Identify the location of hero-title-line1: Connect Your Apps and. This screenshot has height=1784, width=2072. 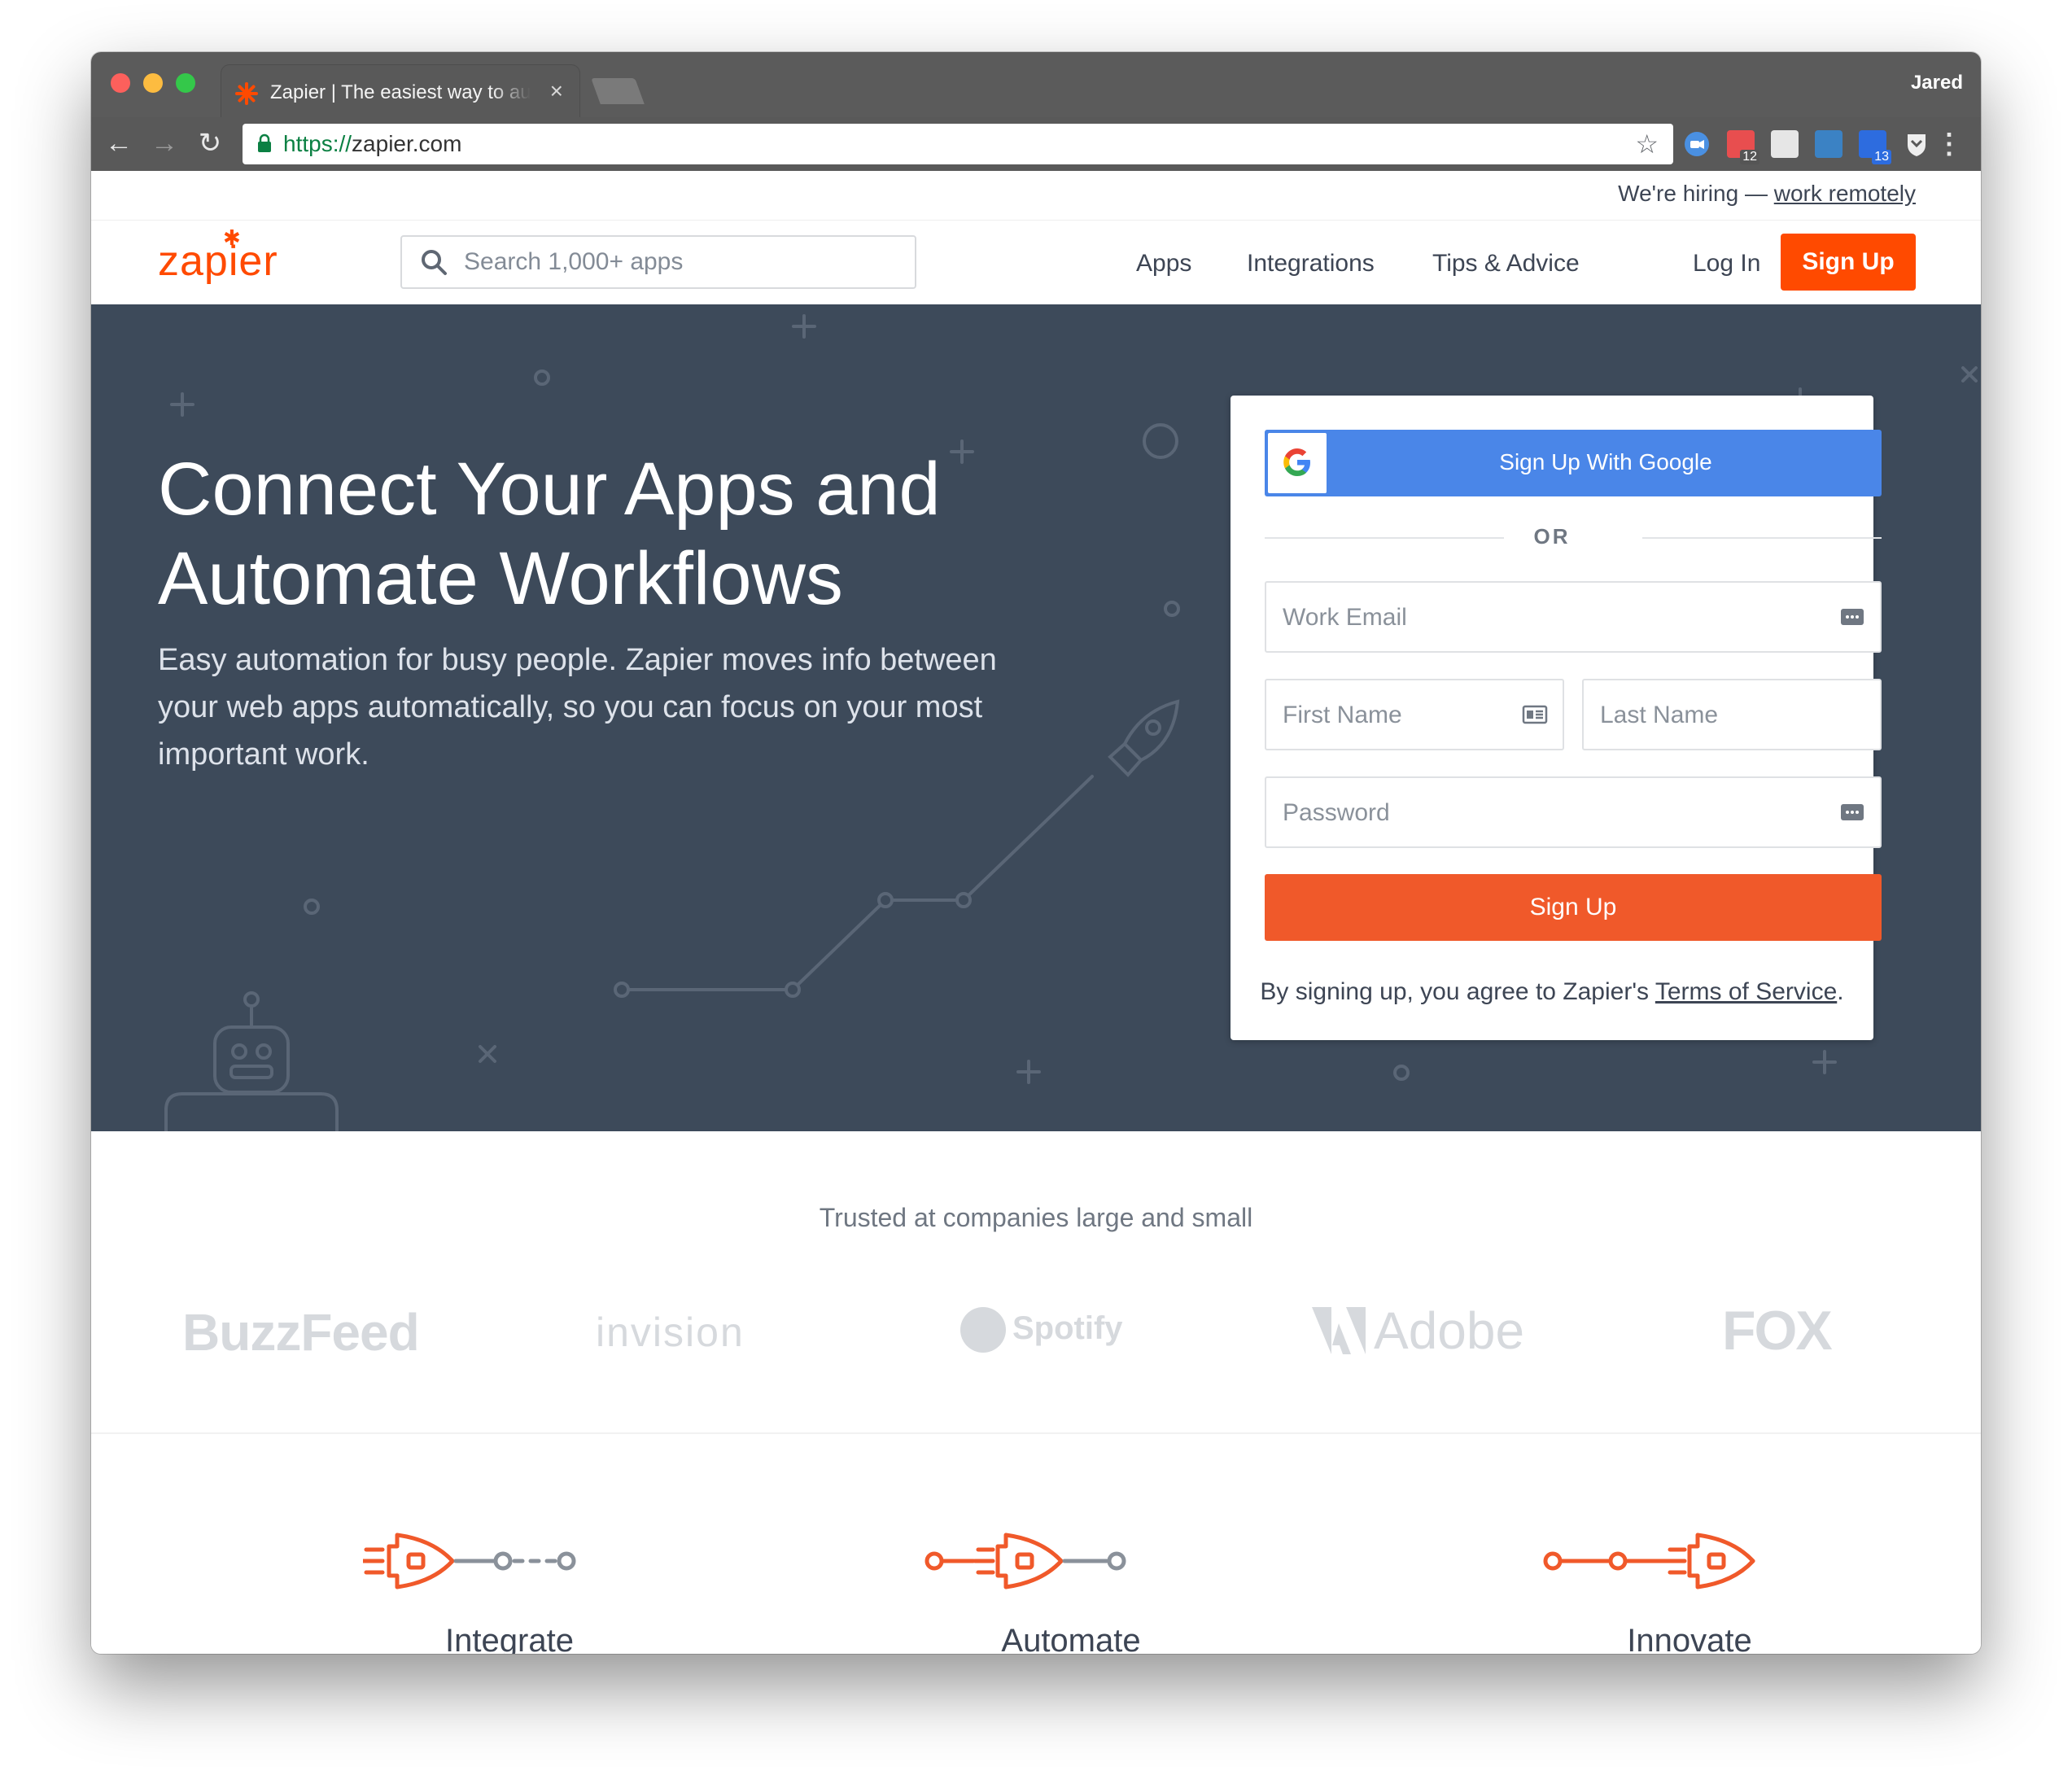
(549, 489).